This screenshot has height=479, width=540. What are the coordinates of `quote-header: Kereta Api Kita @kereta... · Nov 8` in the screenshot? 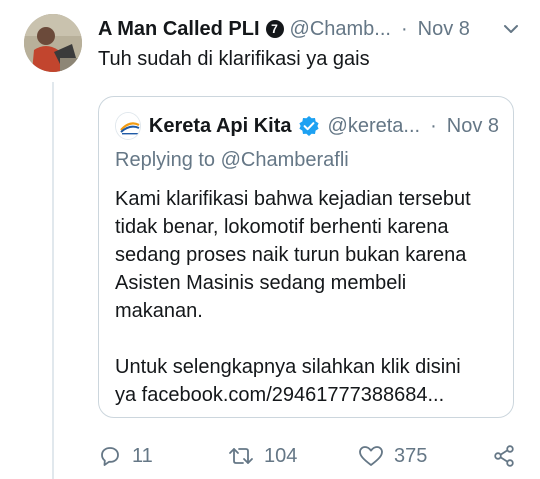 It's located at (307, 126).